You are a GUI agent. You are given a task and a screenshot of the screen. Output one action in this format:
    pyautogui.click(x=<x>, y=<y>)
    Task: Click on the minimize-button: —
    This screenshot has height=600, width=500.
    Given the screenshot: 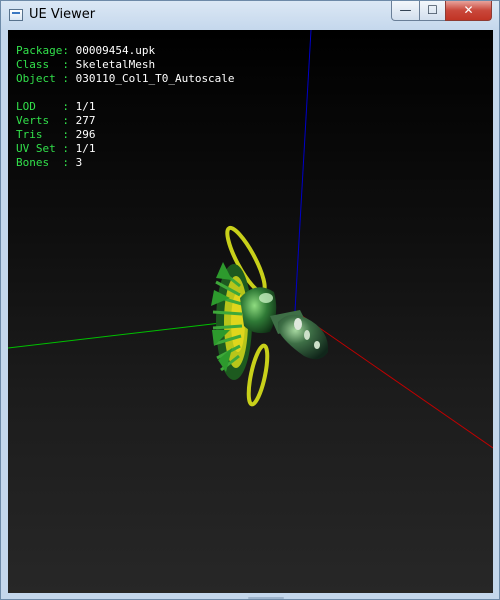 What is the action you would take?
    pyautogui.click(x=405, y=11)
    